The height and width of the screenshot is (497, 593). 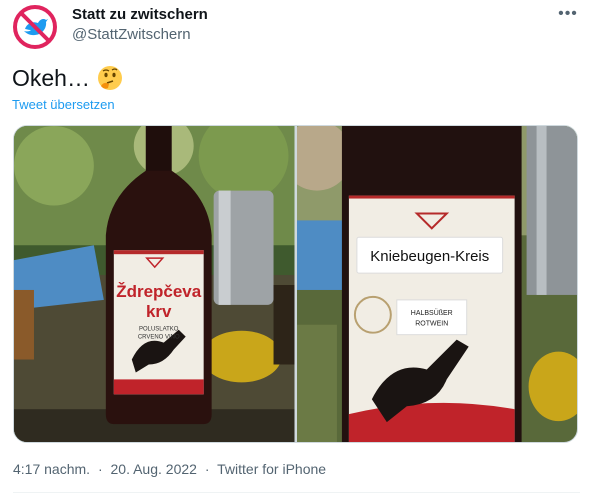 I want to click on author-name: Statt zu zwitschern, so click(x=140, y=14).